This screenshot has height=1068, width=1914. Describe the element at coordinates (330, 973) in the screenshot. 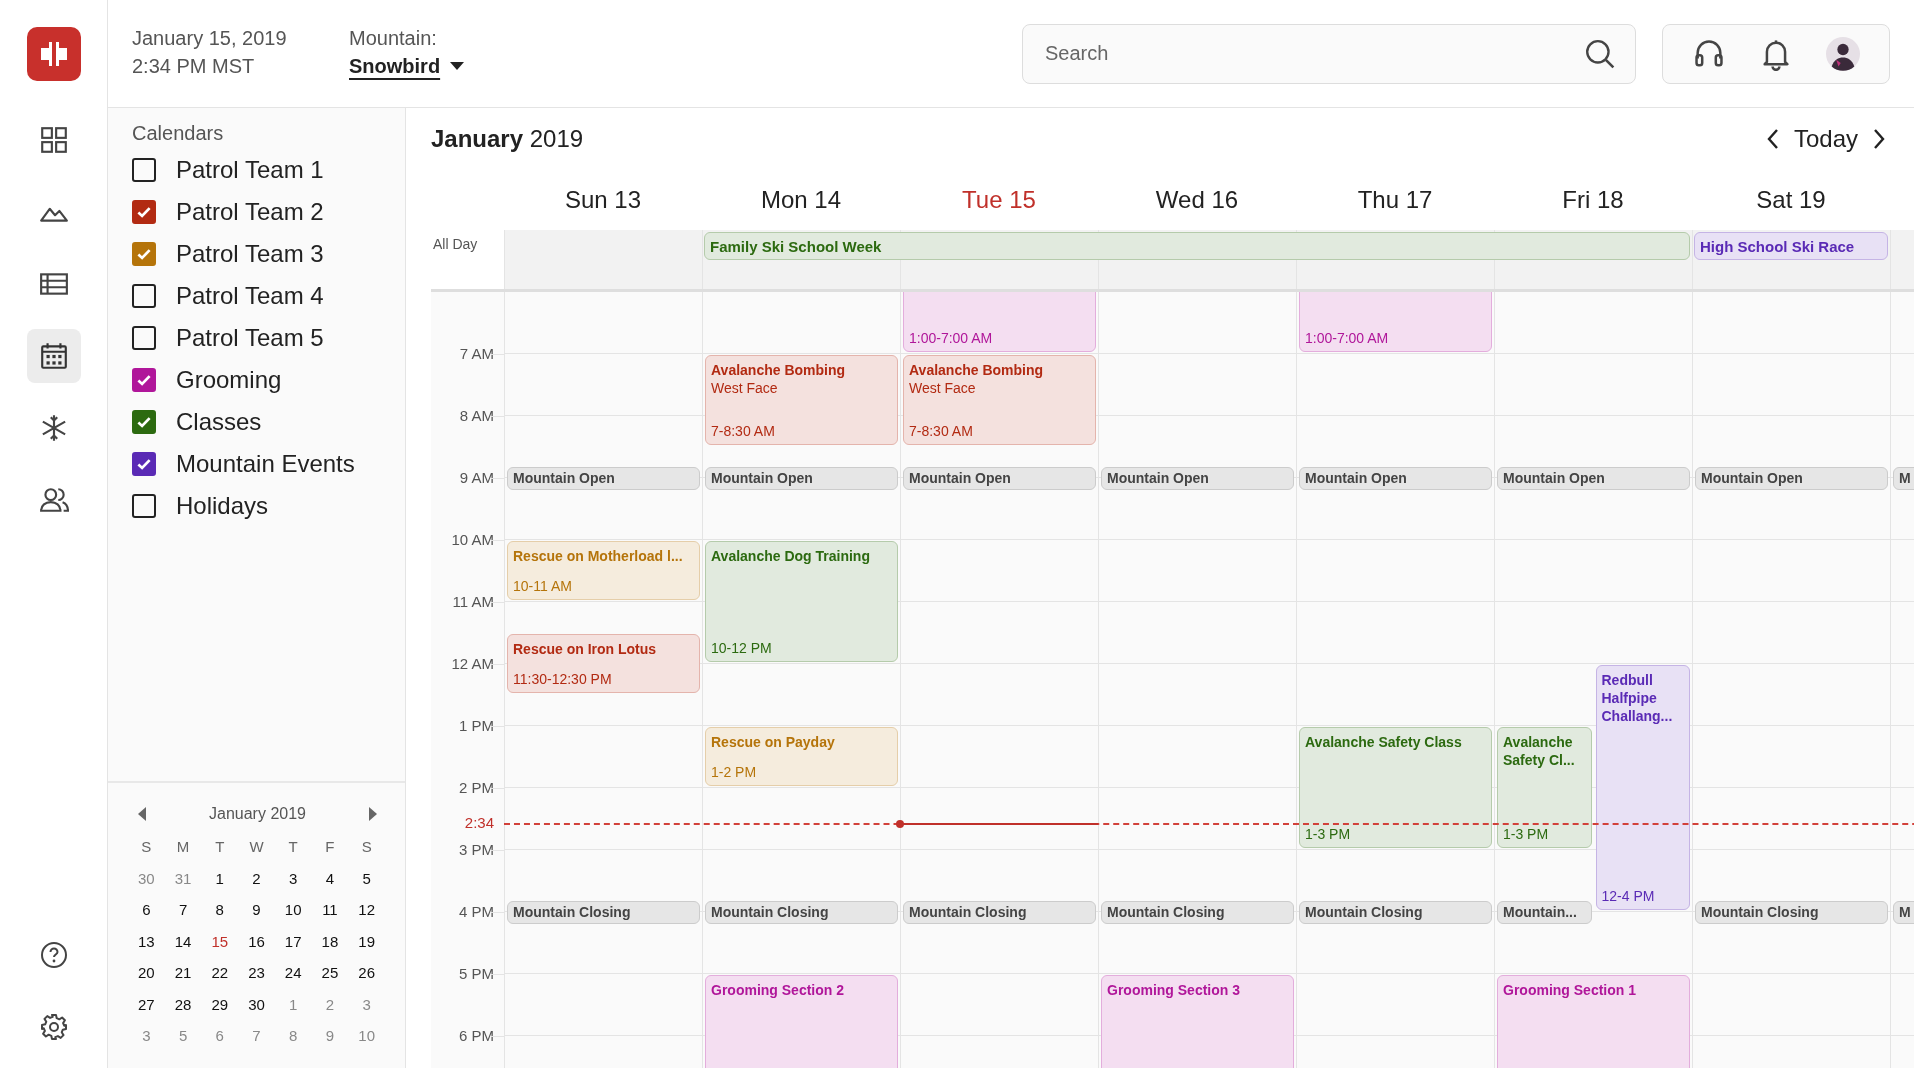

I see `date-cell: 25` at that location.